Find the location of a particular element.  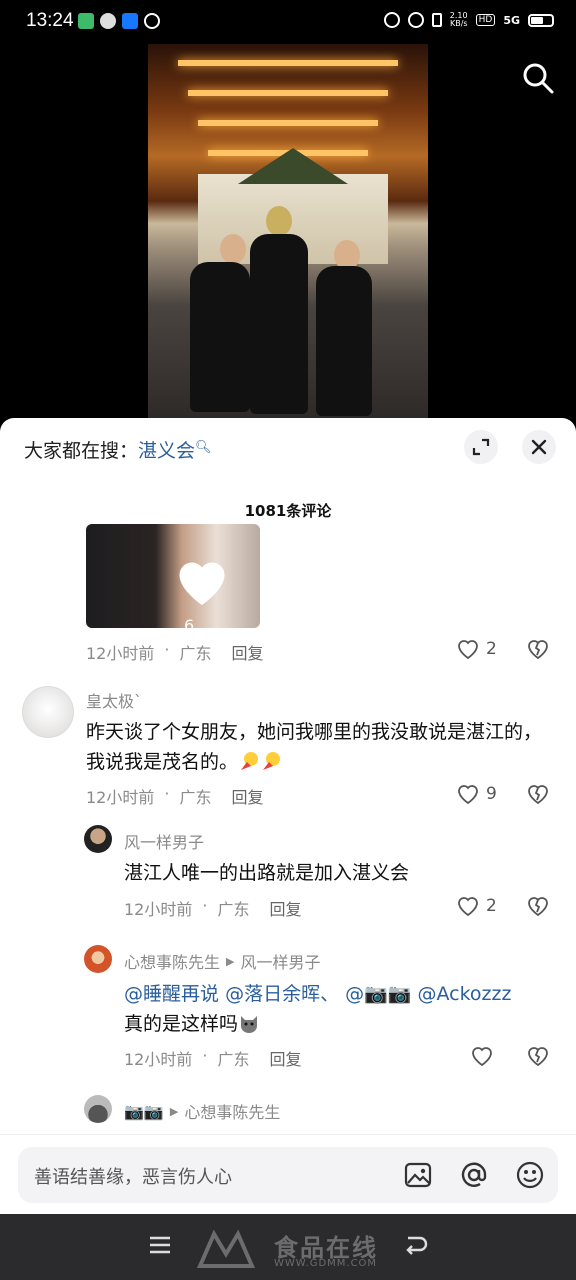

heart-overlay-icon is located at coordinates (202, 583).